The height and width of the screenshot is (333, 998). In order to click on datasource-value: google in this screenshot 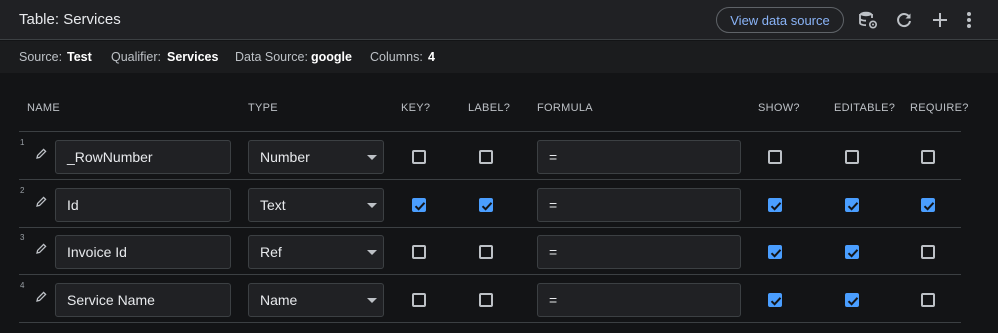, I will do `click(331, 57)`.